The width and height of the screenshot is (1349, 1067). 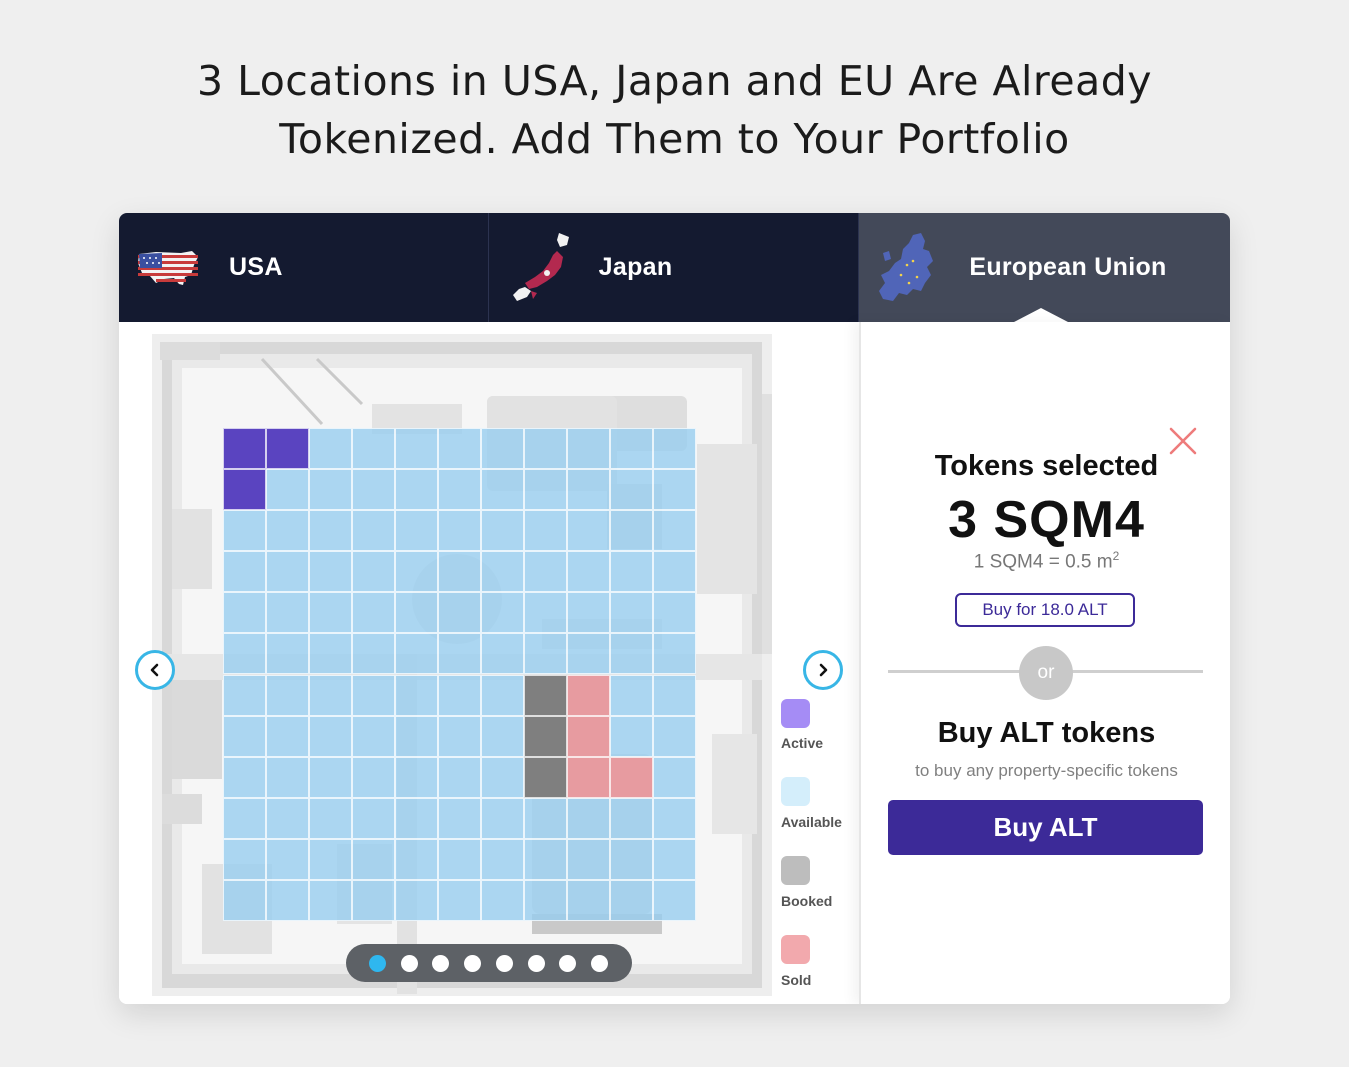 What do you see at coordinates (304, 267) in the screenshot?
I see `tab-usa: USA` at bounding box center [304, 267].